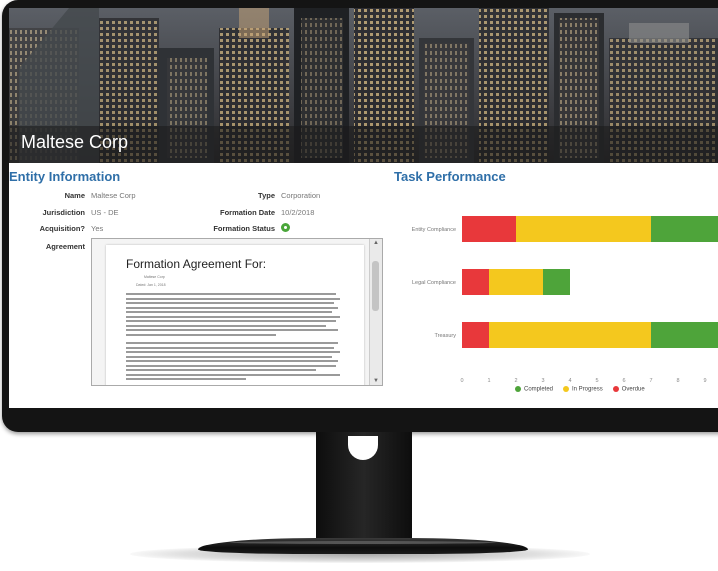  I want to click on formation-date-value: 10/2/2018, so click(298, 212).